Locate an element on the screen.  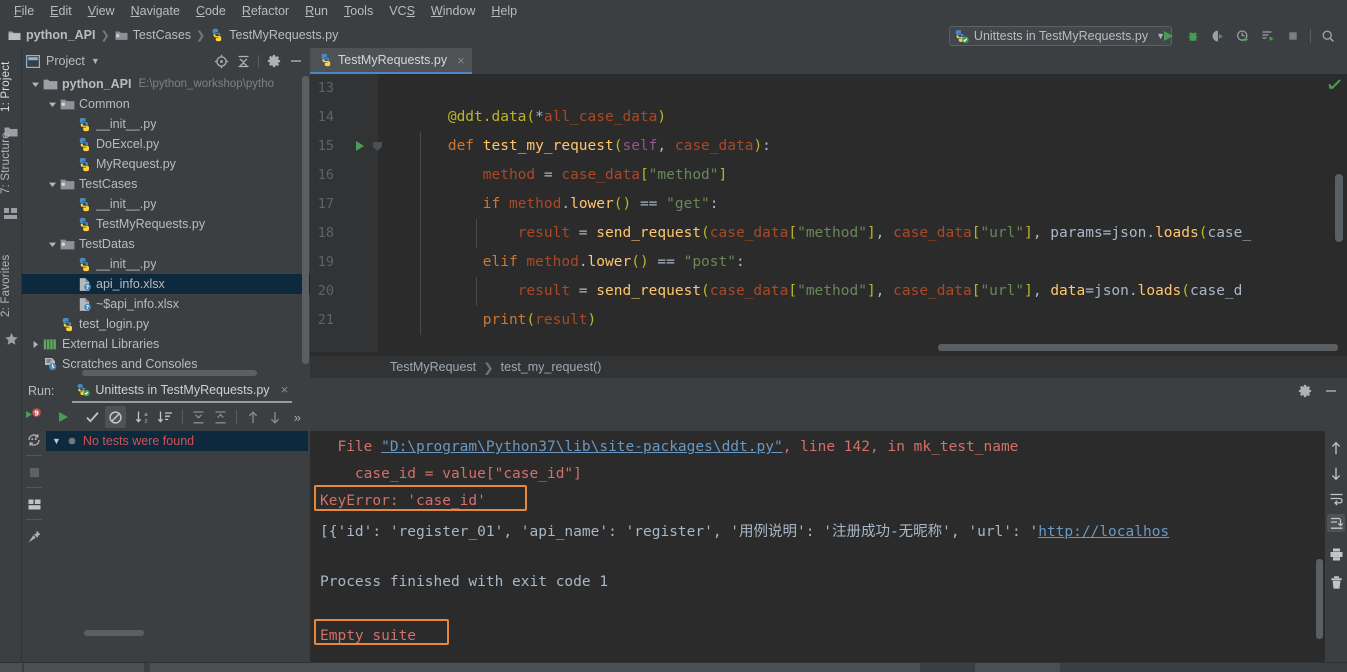
menu-item-edit: Edit is located at coordinates (61, 11).